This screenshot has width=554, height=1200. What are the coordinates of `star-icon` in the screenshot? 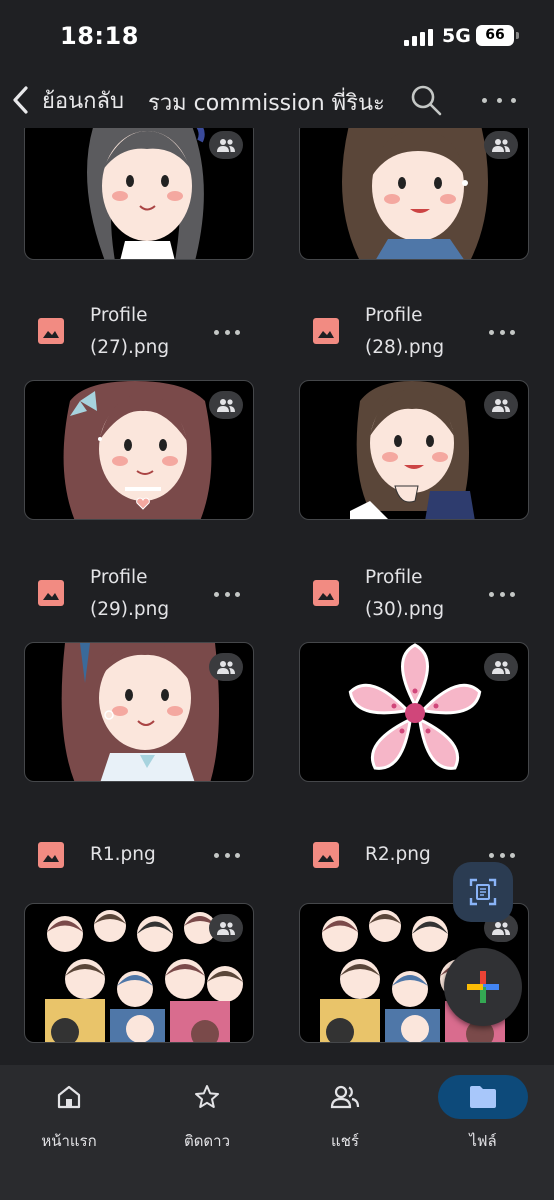 It's located at (207, 1096).